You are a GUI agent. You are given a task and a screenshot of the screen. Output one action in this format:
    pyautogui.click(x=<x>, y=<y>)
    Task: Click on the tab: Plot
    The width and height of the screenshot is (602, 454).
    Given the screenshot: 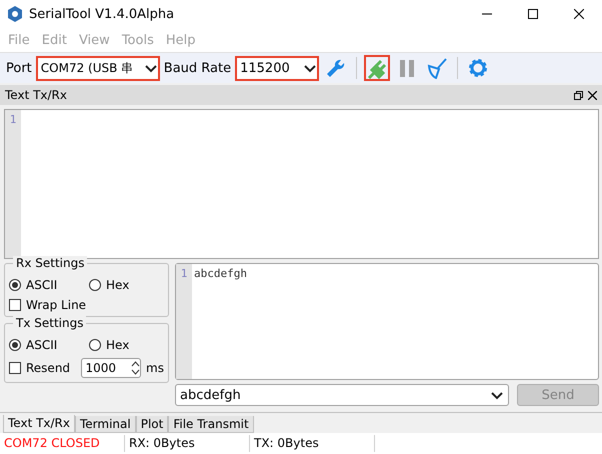 What is the action you would take?
    pyautogui.click(x=152, y=424)
    